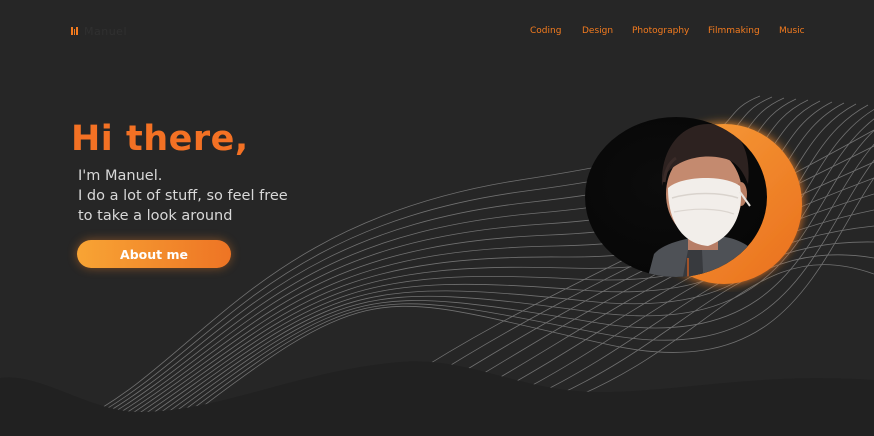 The height and width of the screenshot is (436, 874). Describe the element at coordinates (660, 31) in the screenshot. I see `nav-link-photography: Photography` at that location.